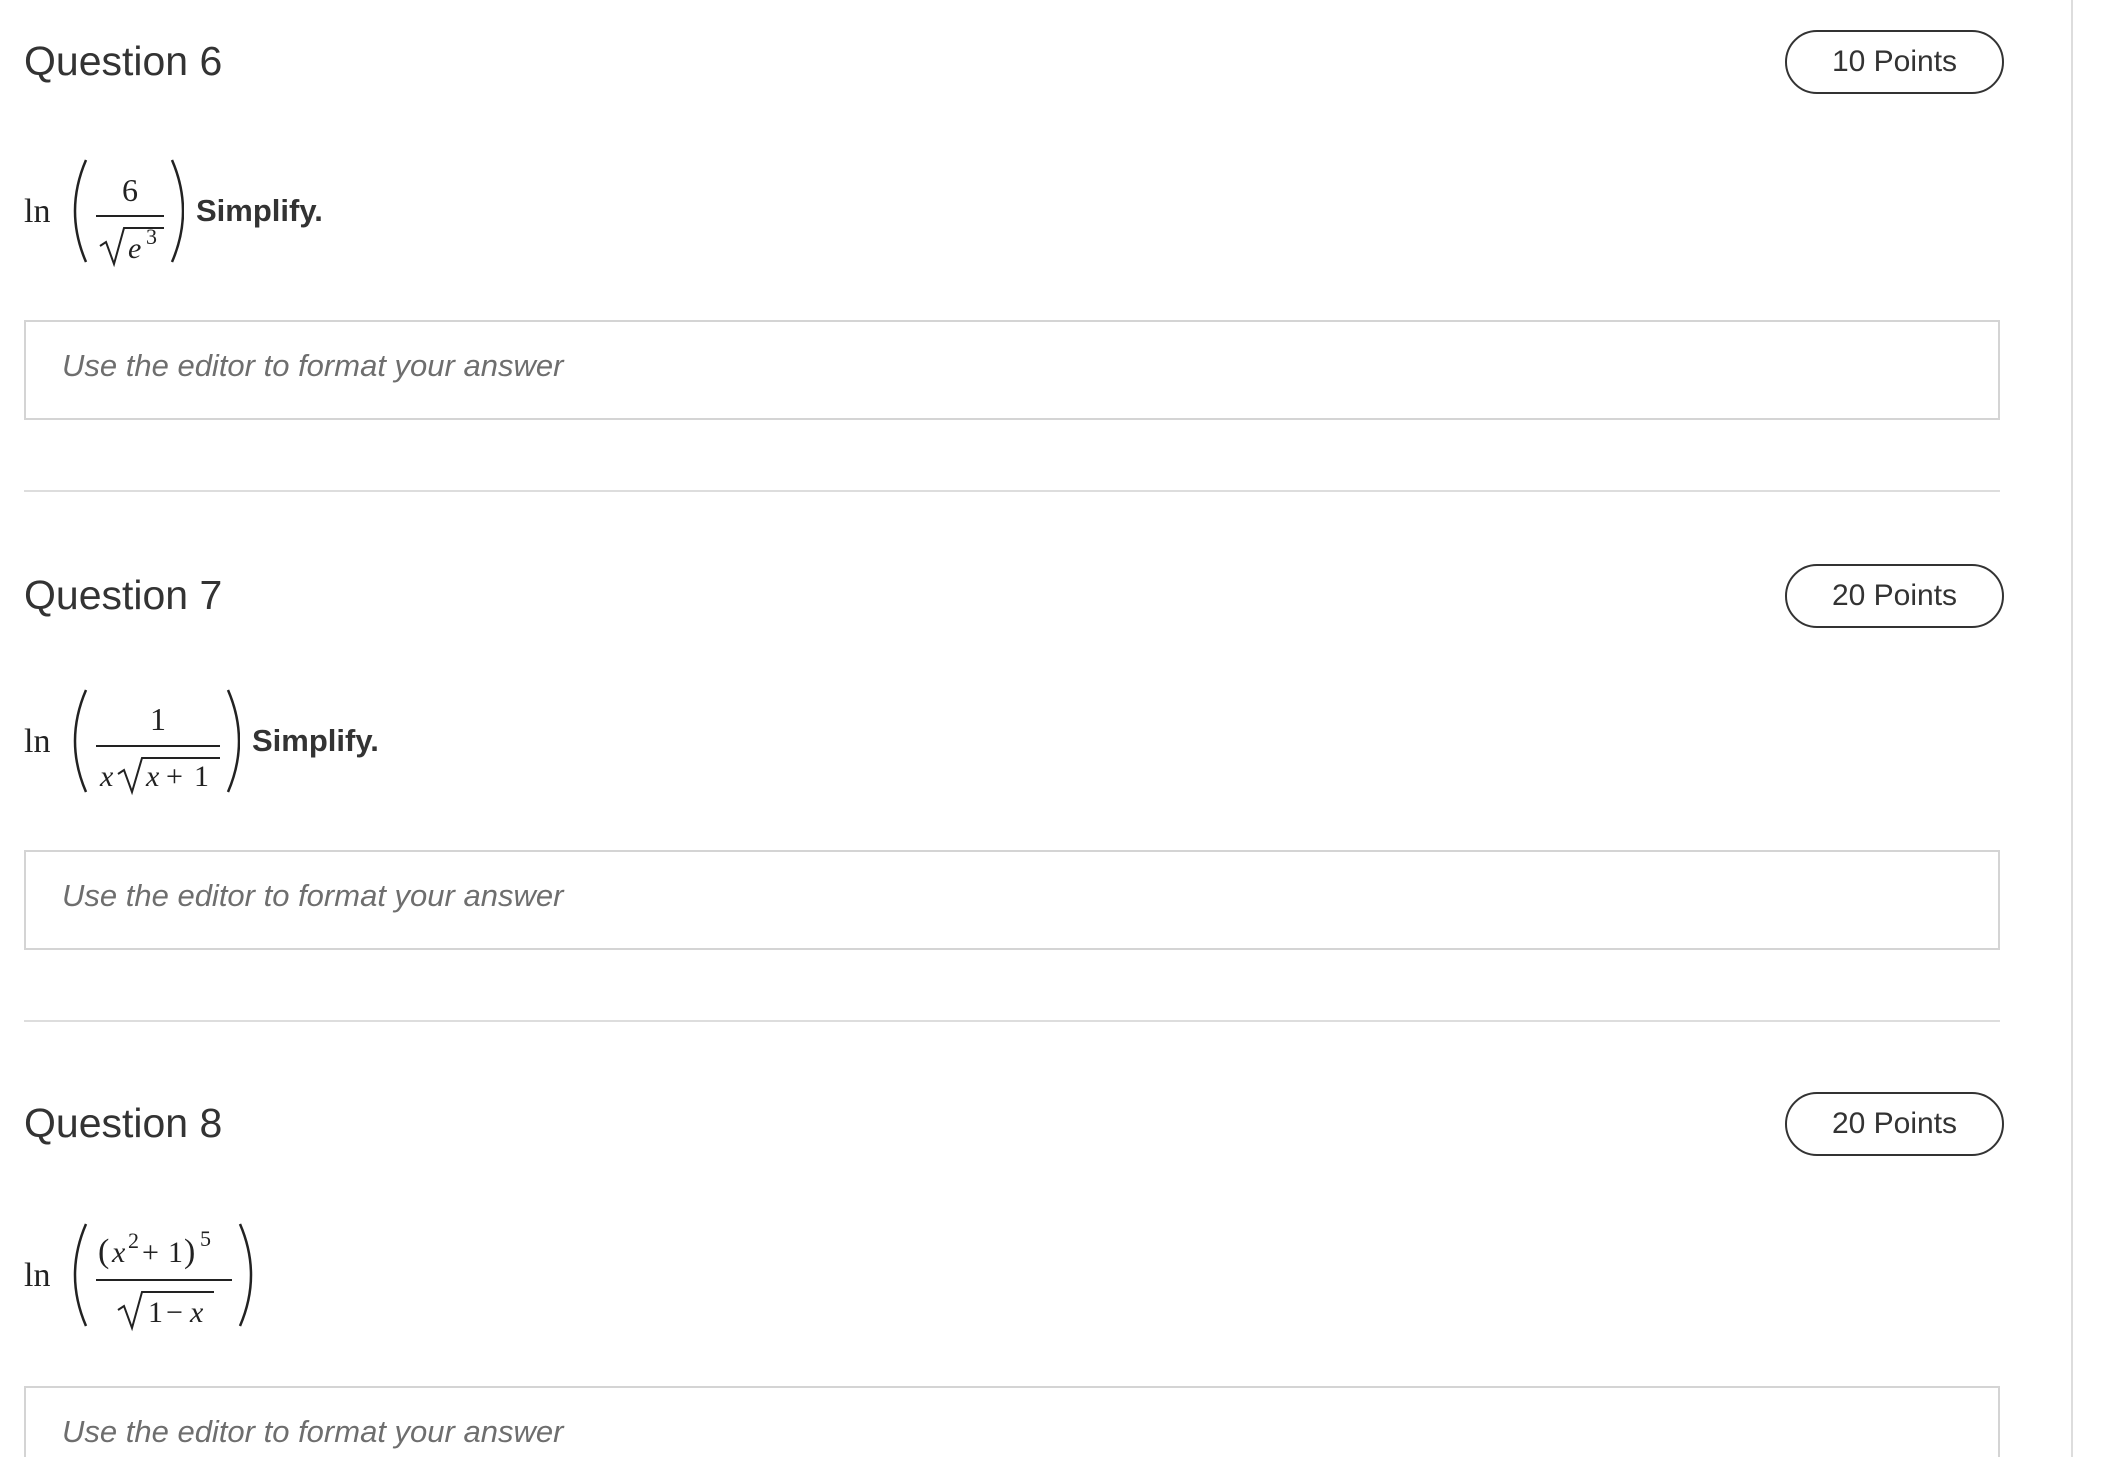 Image resolution: width=2103 pixels, height=1457 pixels. I want to click on question-header: Question 6 10 Points, so click(1014, 64).